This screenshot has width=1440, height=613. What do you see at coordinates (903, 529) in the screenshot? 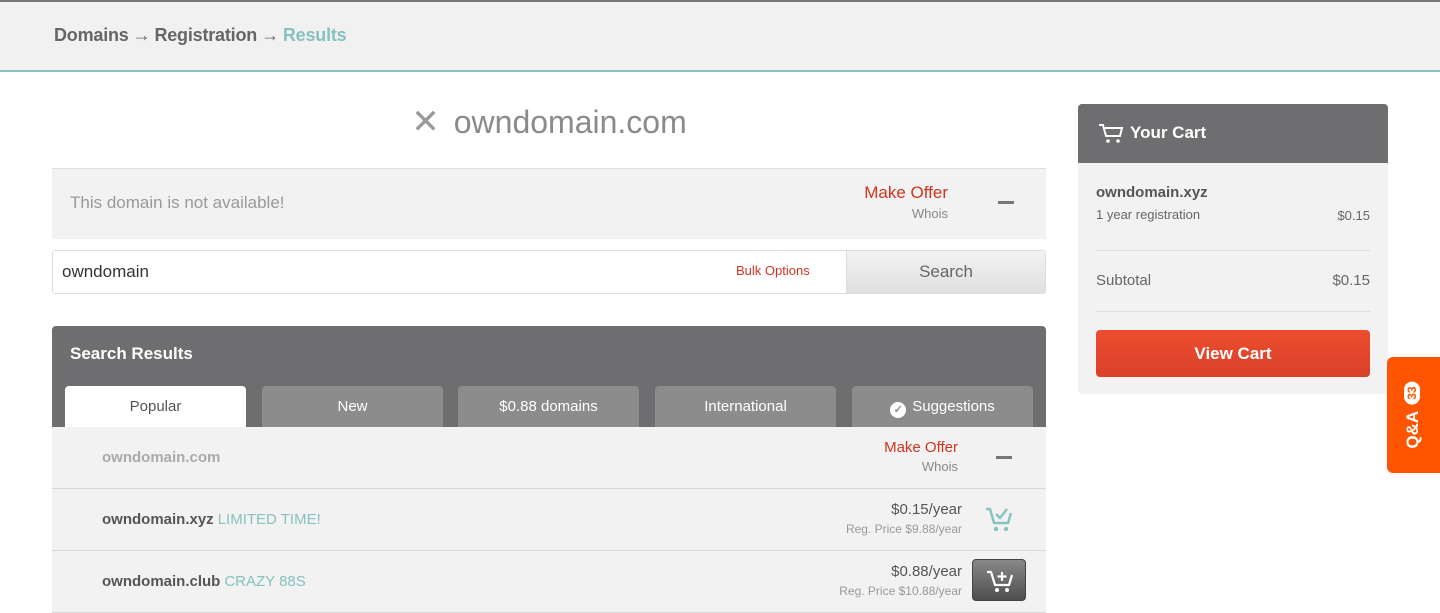
I see `regular-price: Reg. Price $9.88/year` at bounding box center [903, 529].